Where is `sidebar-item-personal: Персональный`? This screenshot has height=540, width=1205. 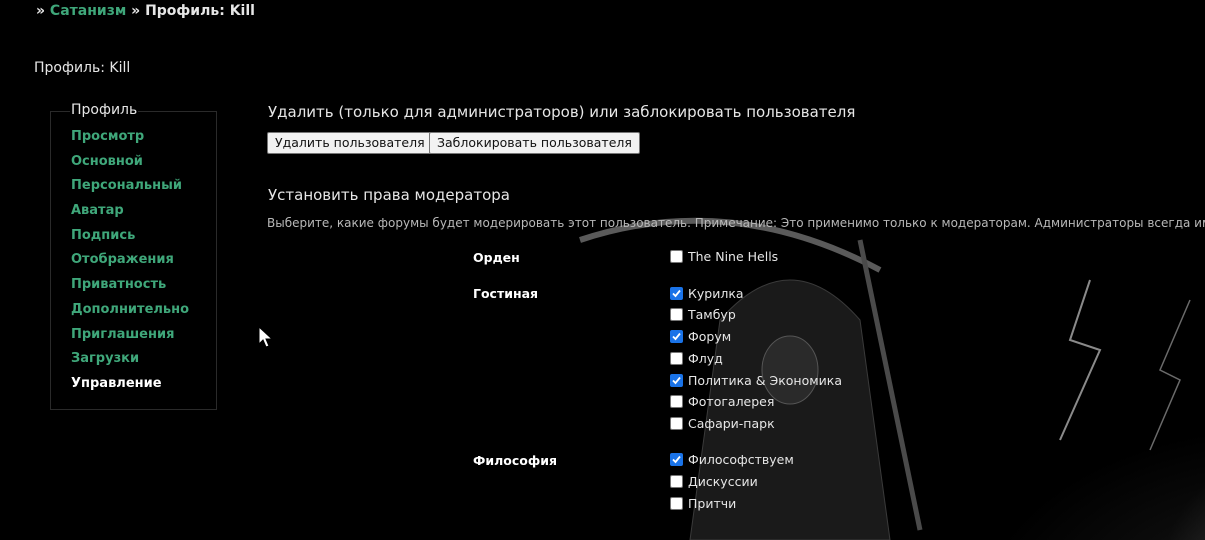 sidebar-item-personal: Персональный is located at coordinates (130, 189).